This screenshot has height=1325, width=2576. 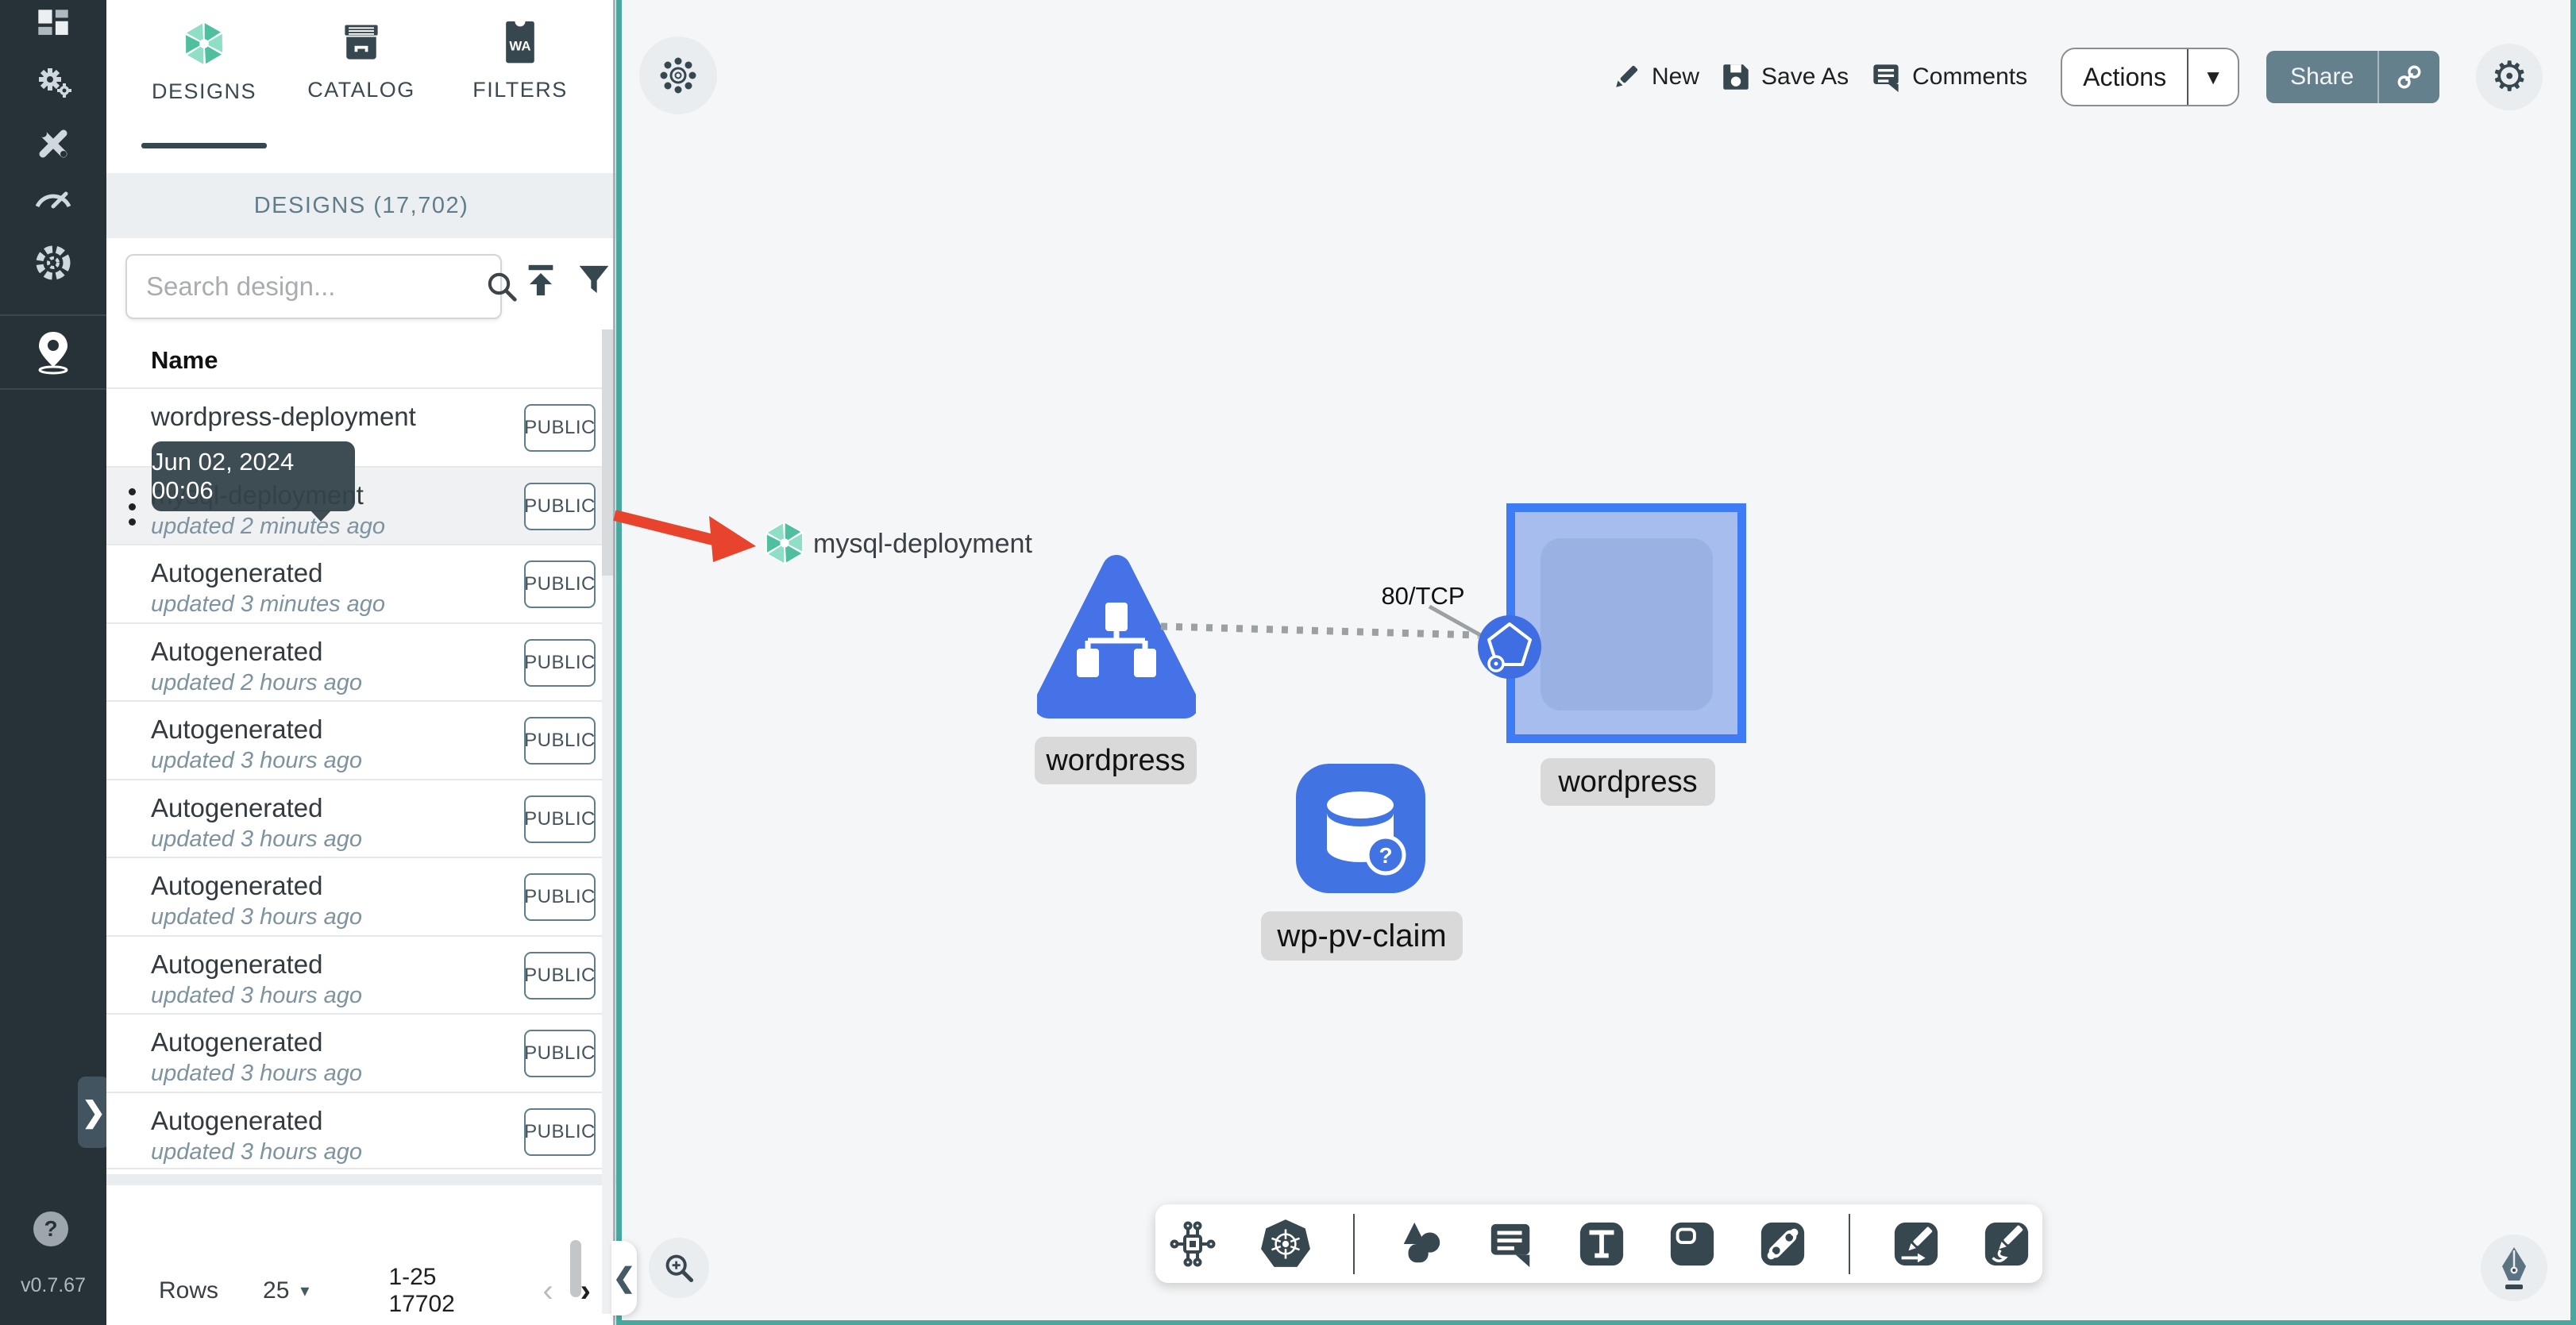 What do you see at coordinates (94, 1112) in the screenshot?
I see `nav-expand-button: ❯` at bounding box center [94, 1112].